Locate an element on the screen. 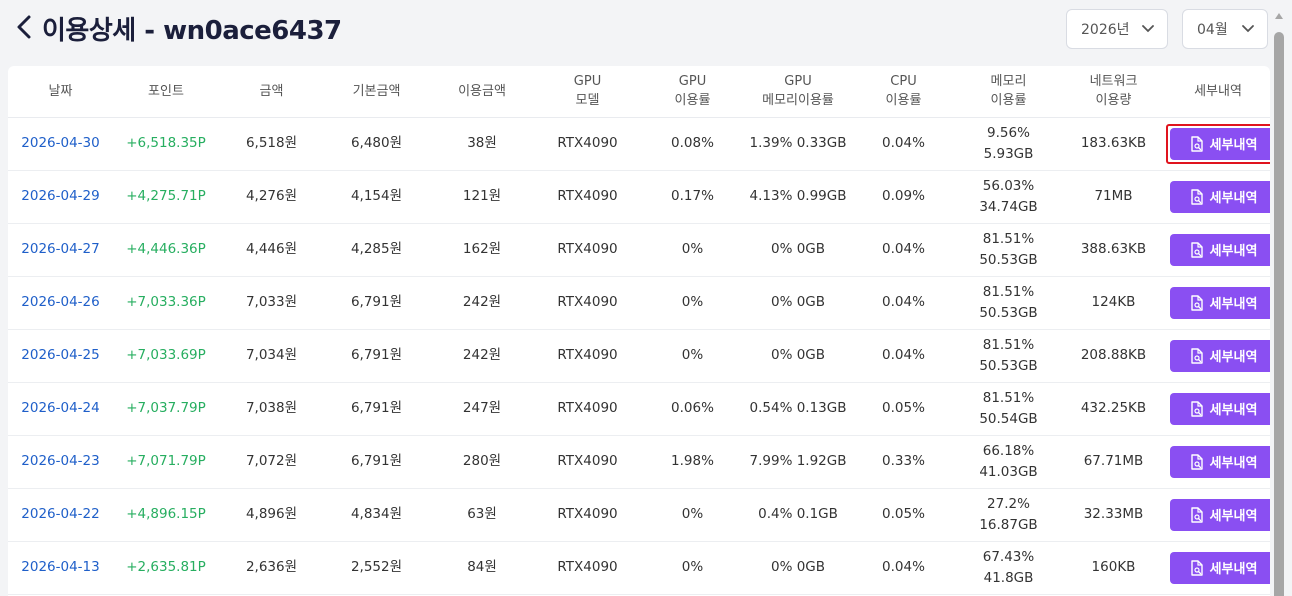 Image resolution: width=1292 pixels, height=596 pixels. column-header-line1: 기본금액 is located at coordinates (376, 91).